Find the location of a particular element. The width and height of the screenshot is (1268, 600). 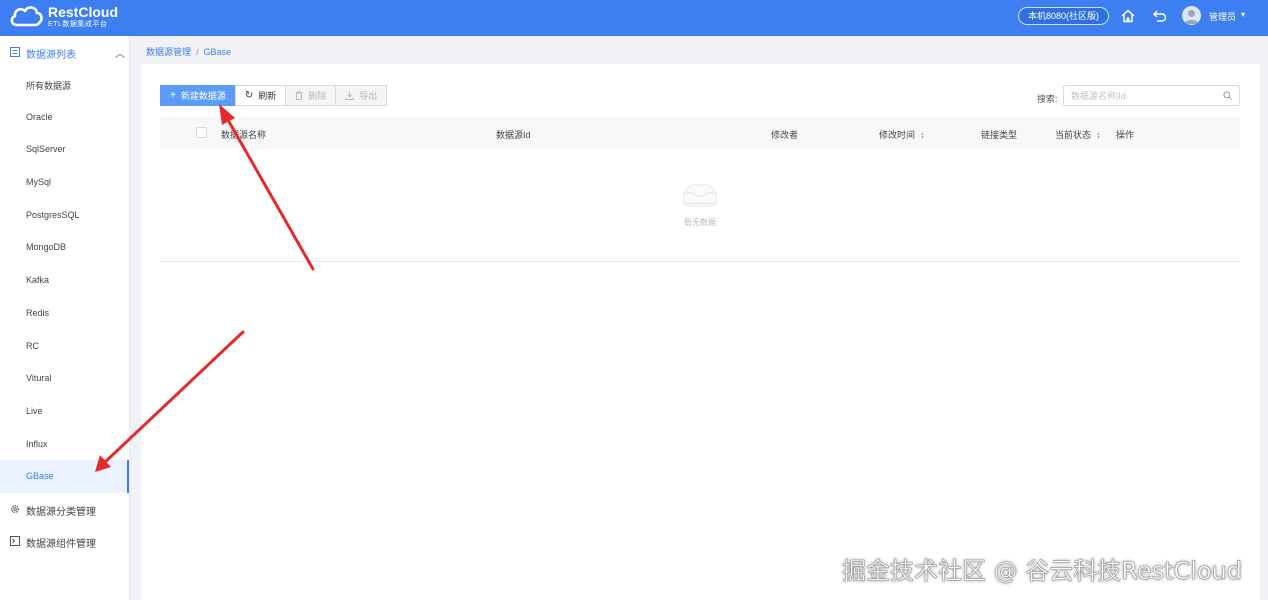

sidebar-item-live: Live is located at coordinates (64, 411).